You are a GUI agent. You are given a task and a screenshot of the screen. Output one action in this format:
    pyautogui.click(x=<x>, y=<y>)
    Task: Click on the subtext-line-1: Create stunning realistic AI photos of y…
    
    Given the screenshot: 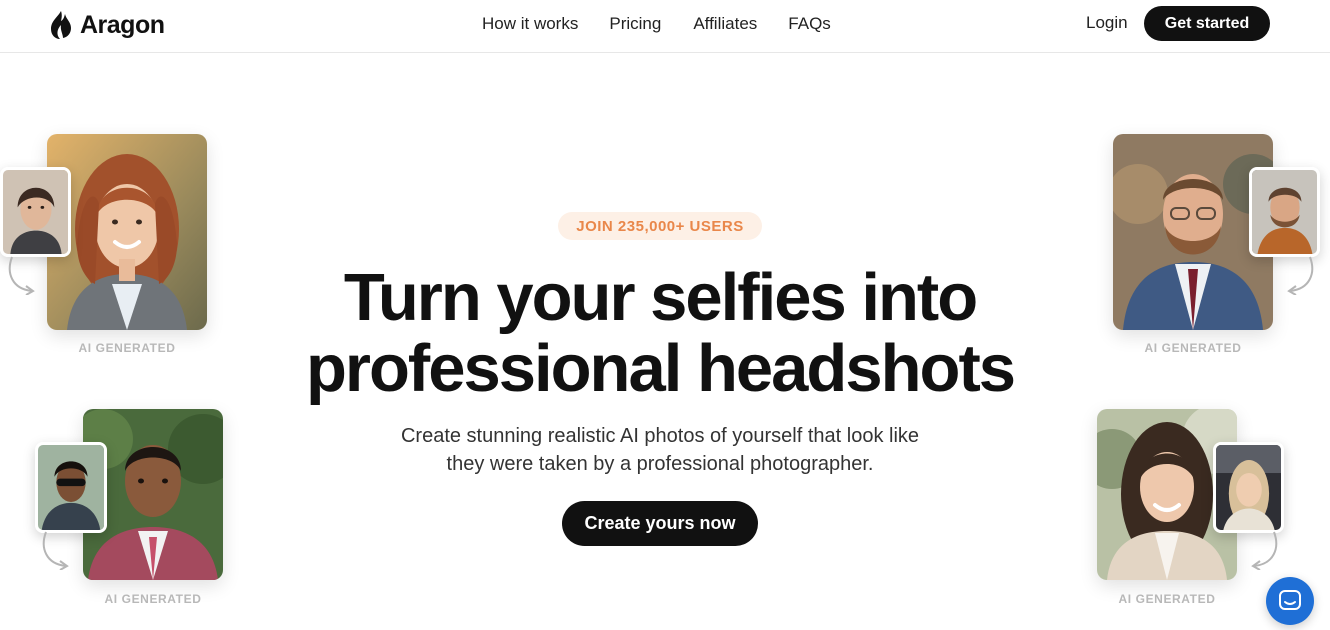 What is the action you would take?
    pyautogui.click(x=660, y=436)
    